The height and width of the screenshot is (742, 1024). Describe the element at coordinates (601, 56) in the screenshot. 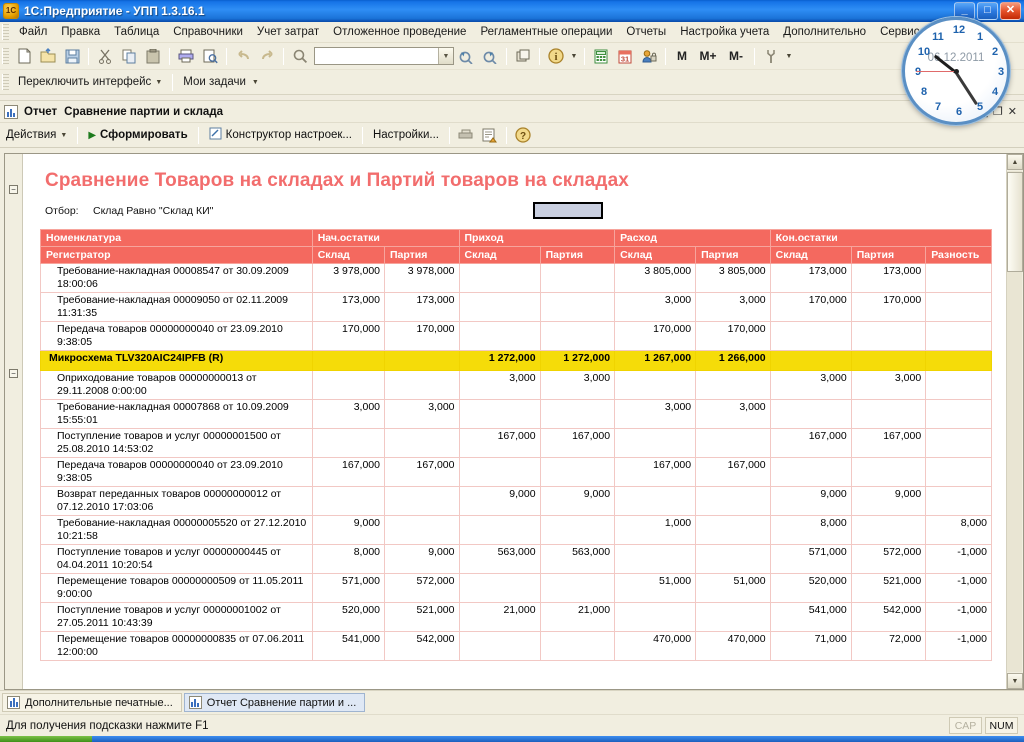

I see `calculator-icon` at that location.